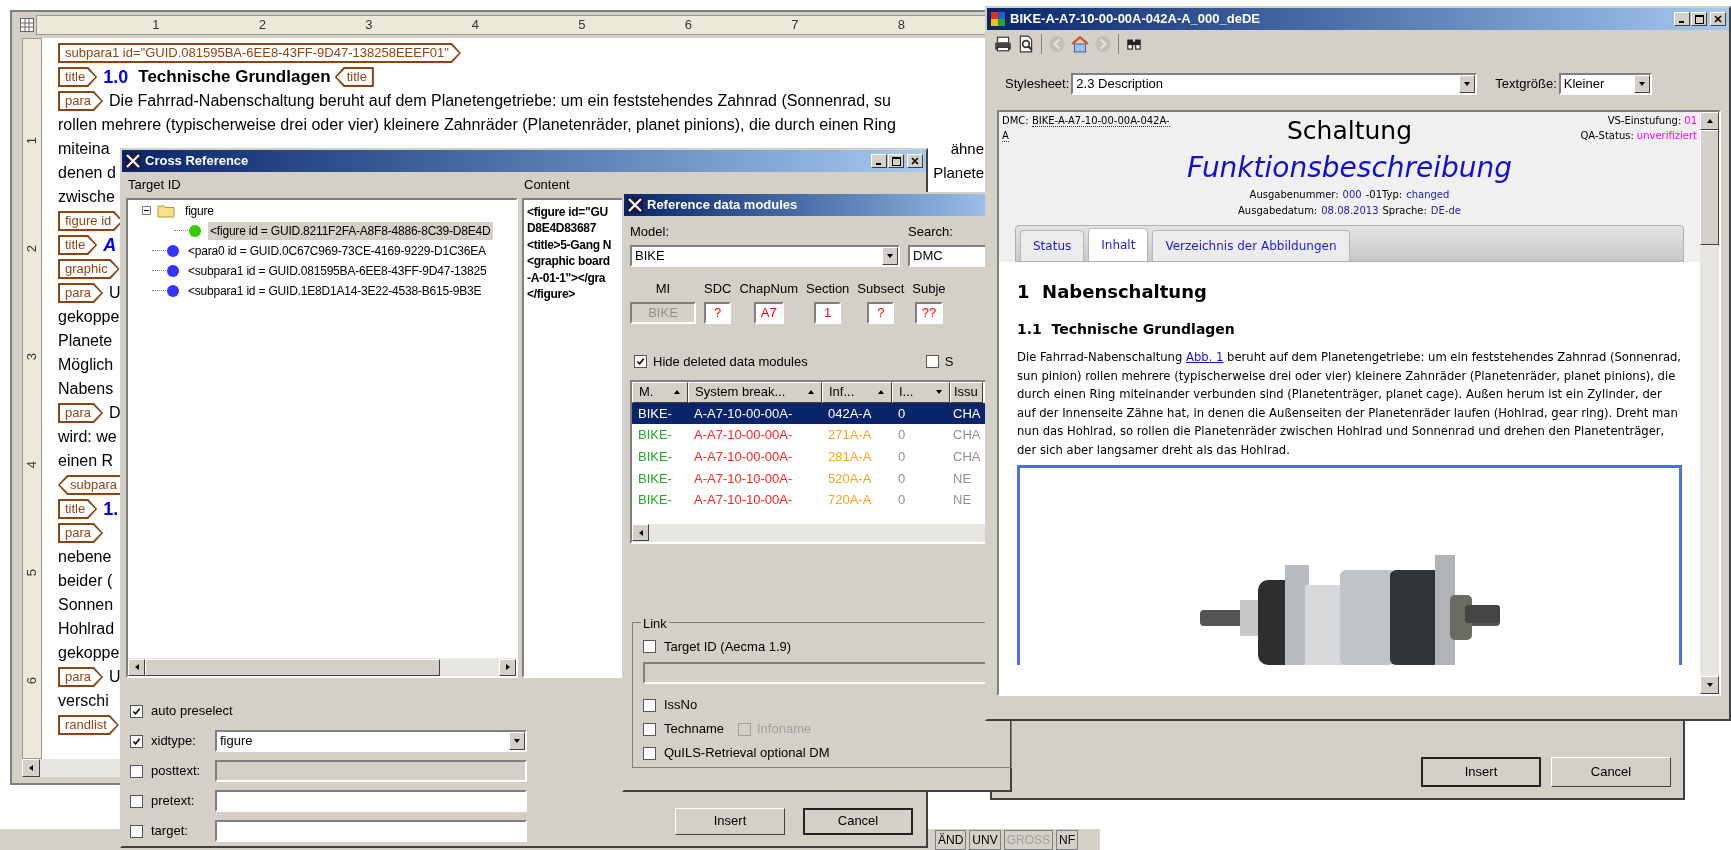  What do you see at coordinates (728, 646) in the screenshot?
I see `option-label: Target ID (Aecma 1.9)` at bounding box center [728, 646].